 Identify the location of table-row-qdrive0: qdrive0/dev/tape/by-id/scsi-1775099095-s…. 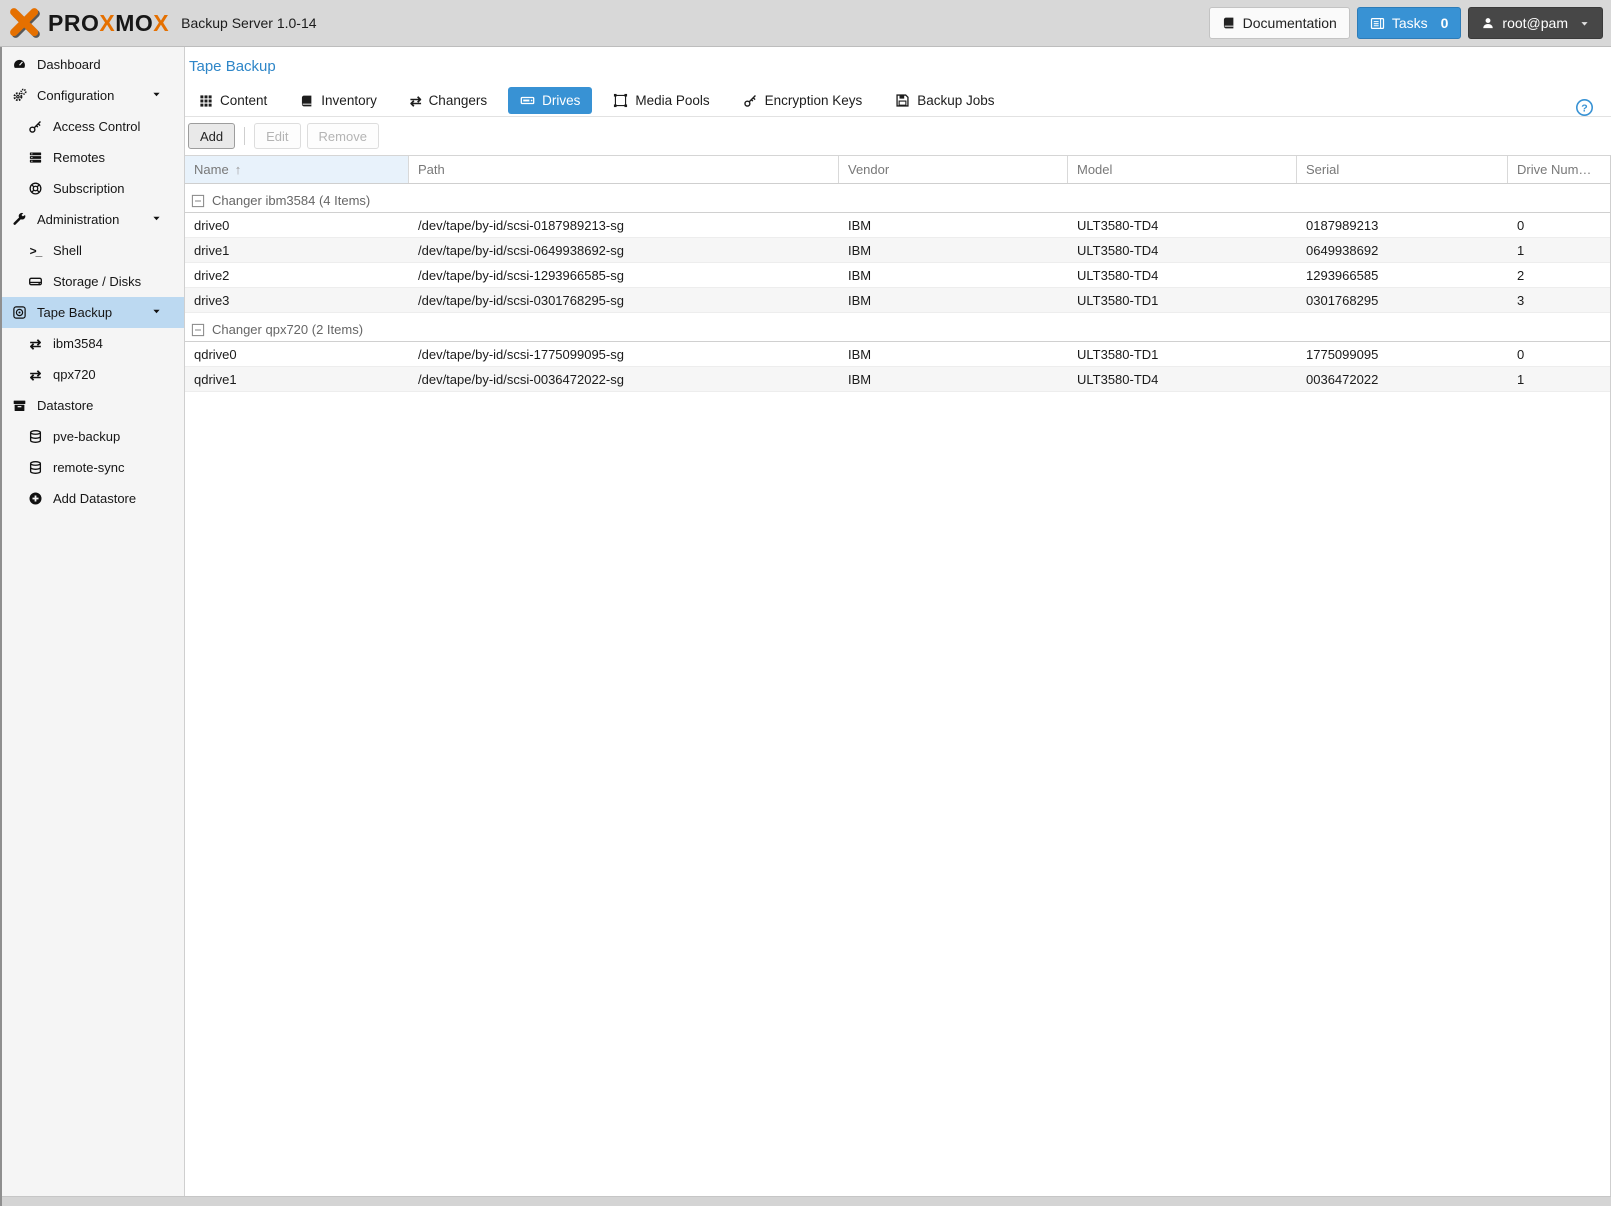
(897, 354).